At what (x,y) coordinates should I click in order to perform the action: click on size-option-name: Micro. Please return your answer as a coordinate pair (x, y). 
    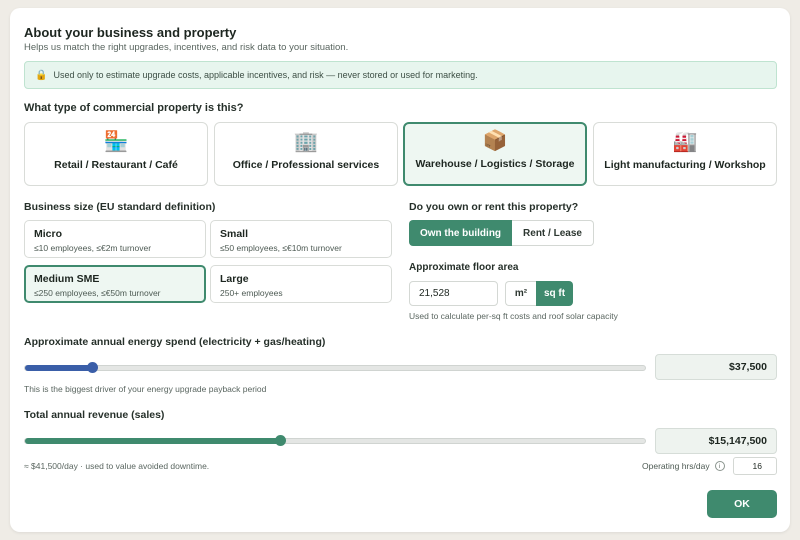
    Looking at the image, I should click on (48, 234).